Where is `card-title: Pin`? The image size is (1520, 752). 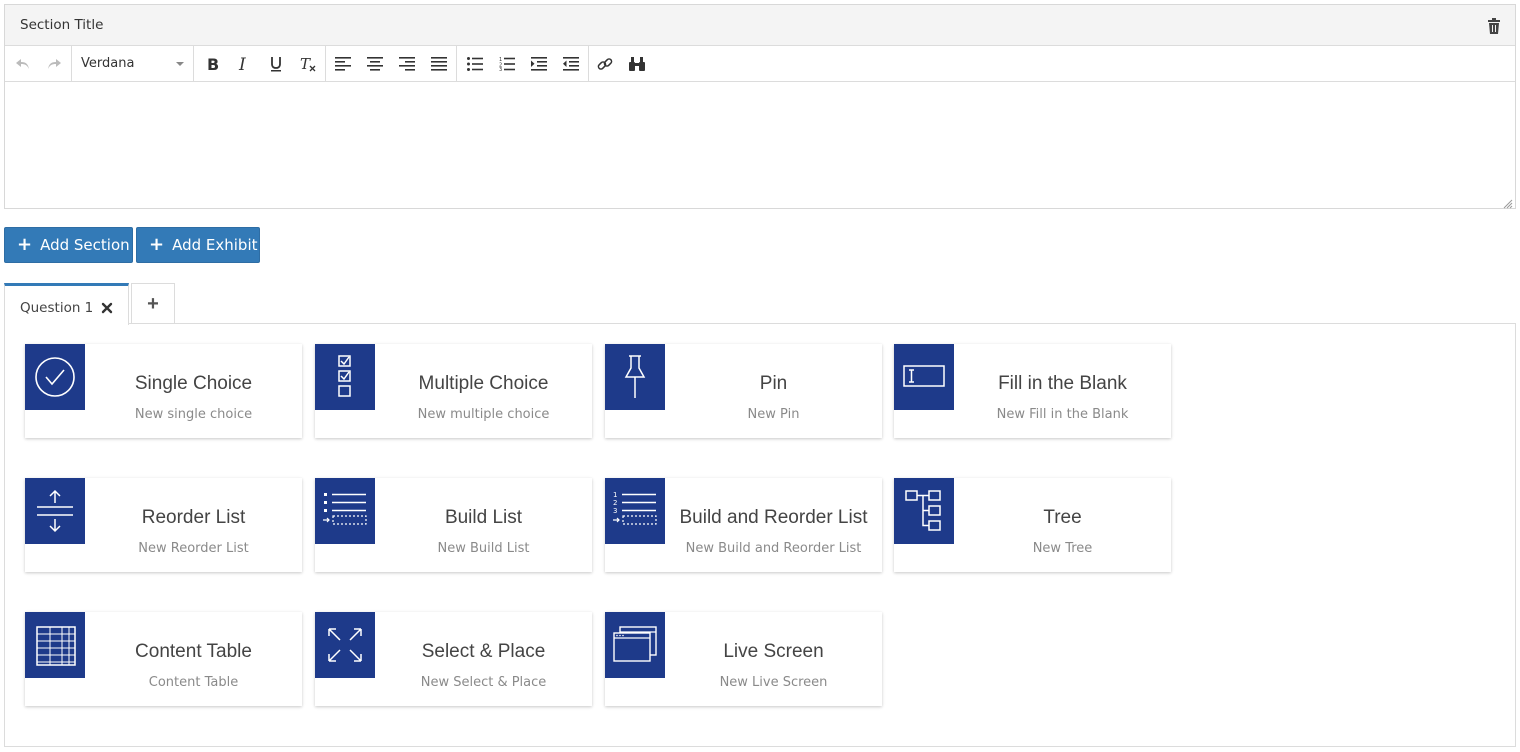
card-title: Pin is located at coordinates (773, 383).